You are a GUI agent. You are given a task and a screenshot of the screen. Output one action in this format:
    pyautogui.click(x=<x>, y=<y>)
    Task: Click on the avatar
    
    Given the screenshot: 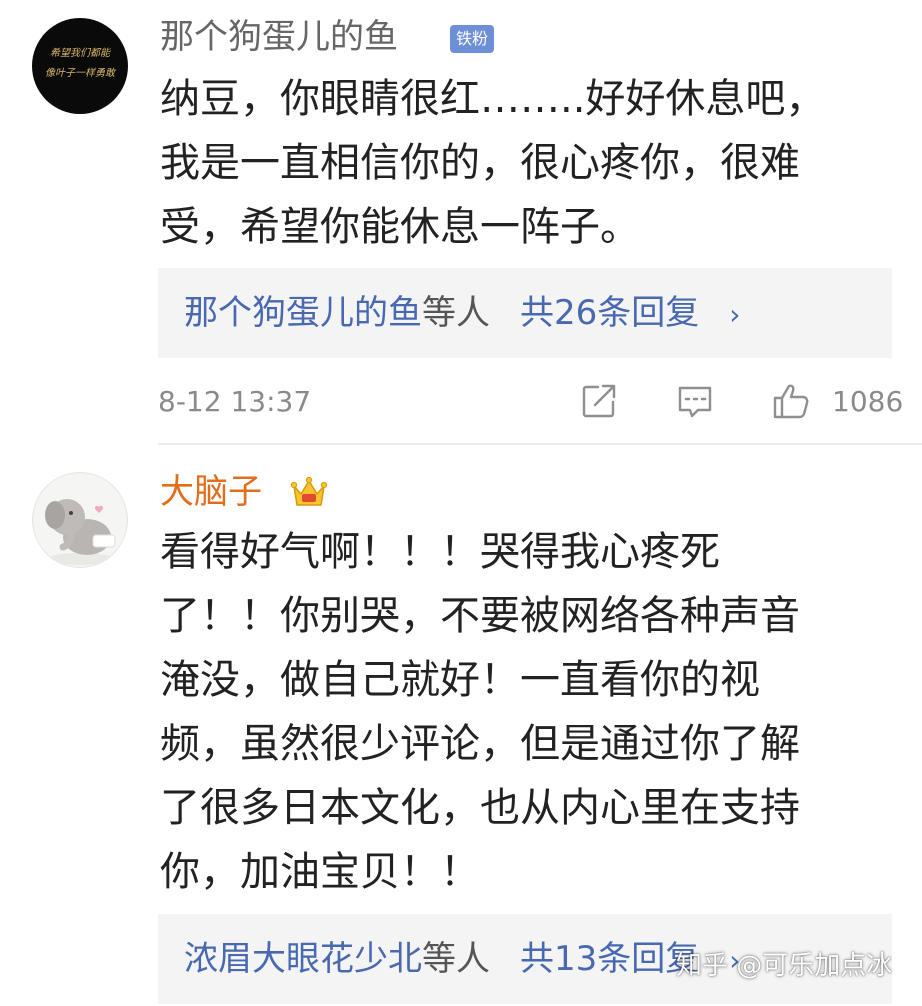 What is the action you would take?
    pyautogui.click(x=80, y=520)
    